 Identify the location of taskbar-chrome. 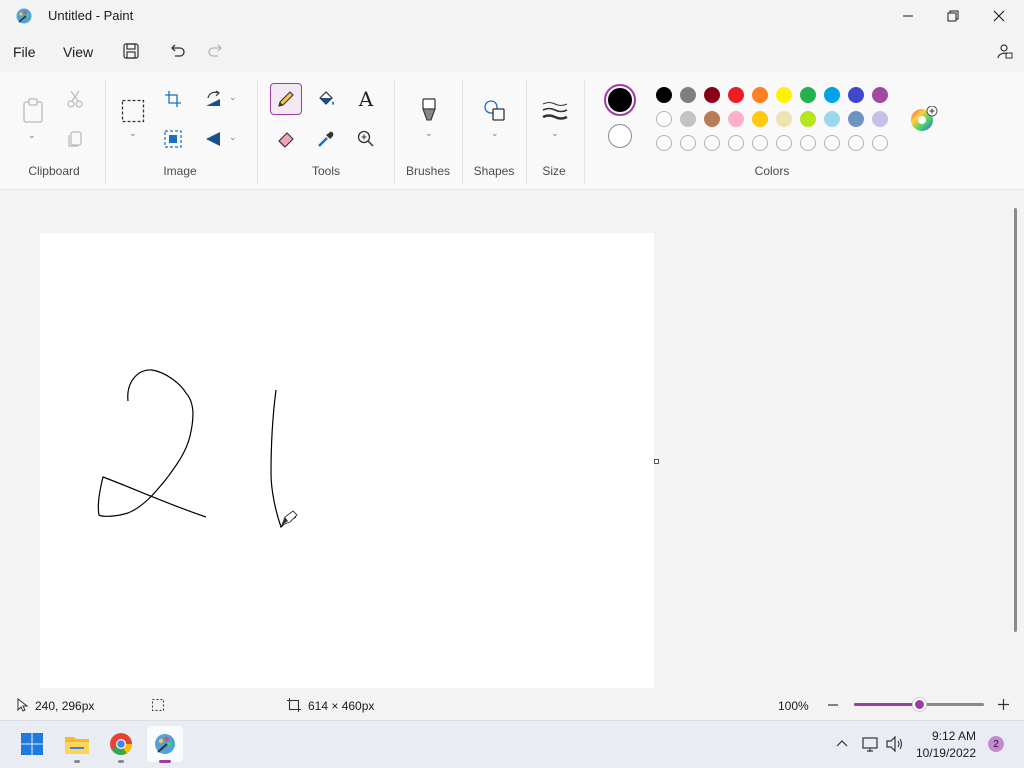
(121, 744).